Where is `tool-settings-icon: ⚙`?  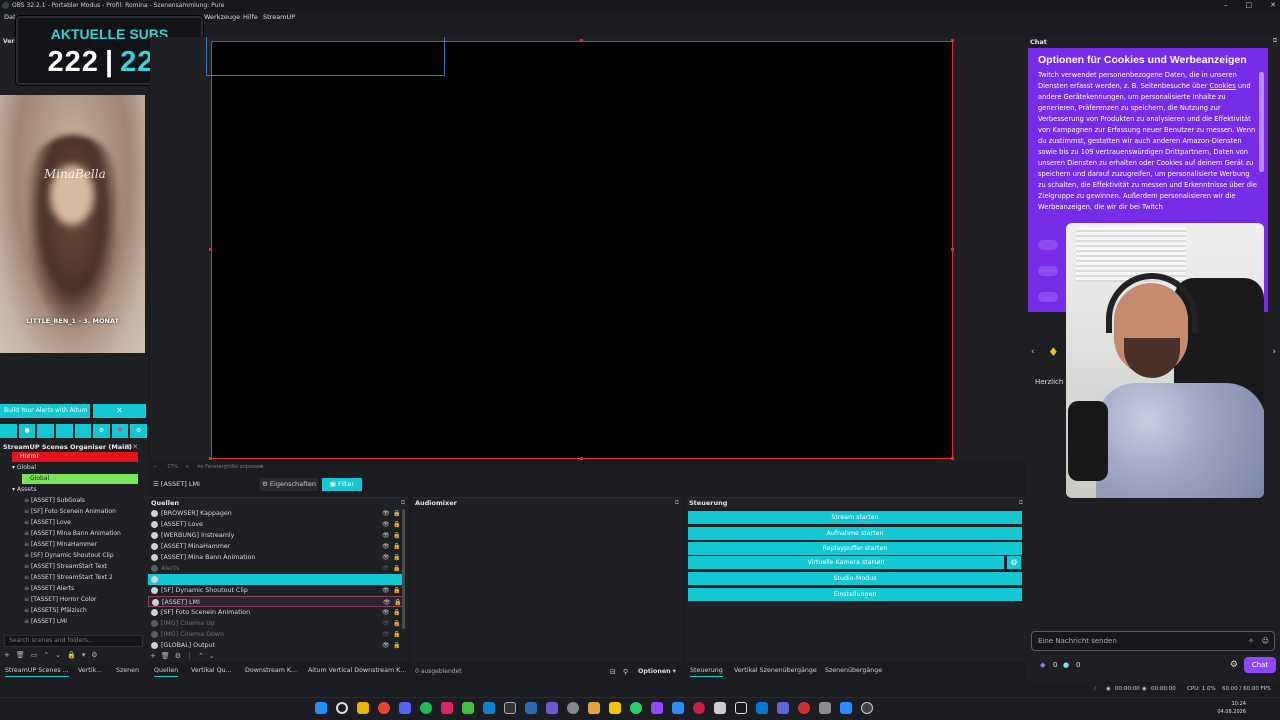
tool-settings-icon: ⚙ is located at coordinates (138, 431).